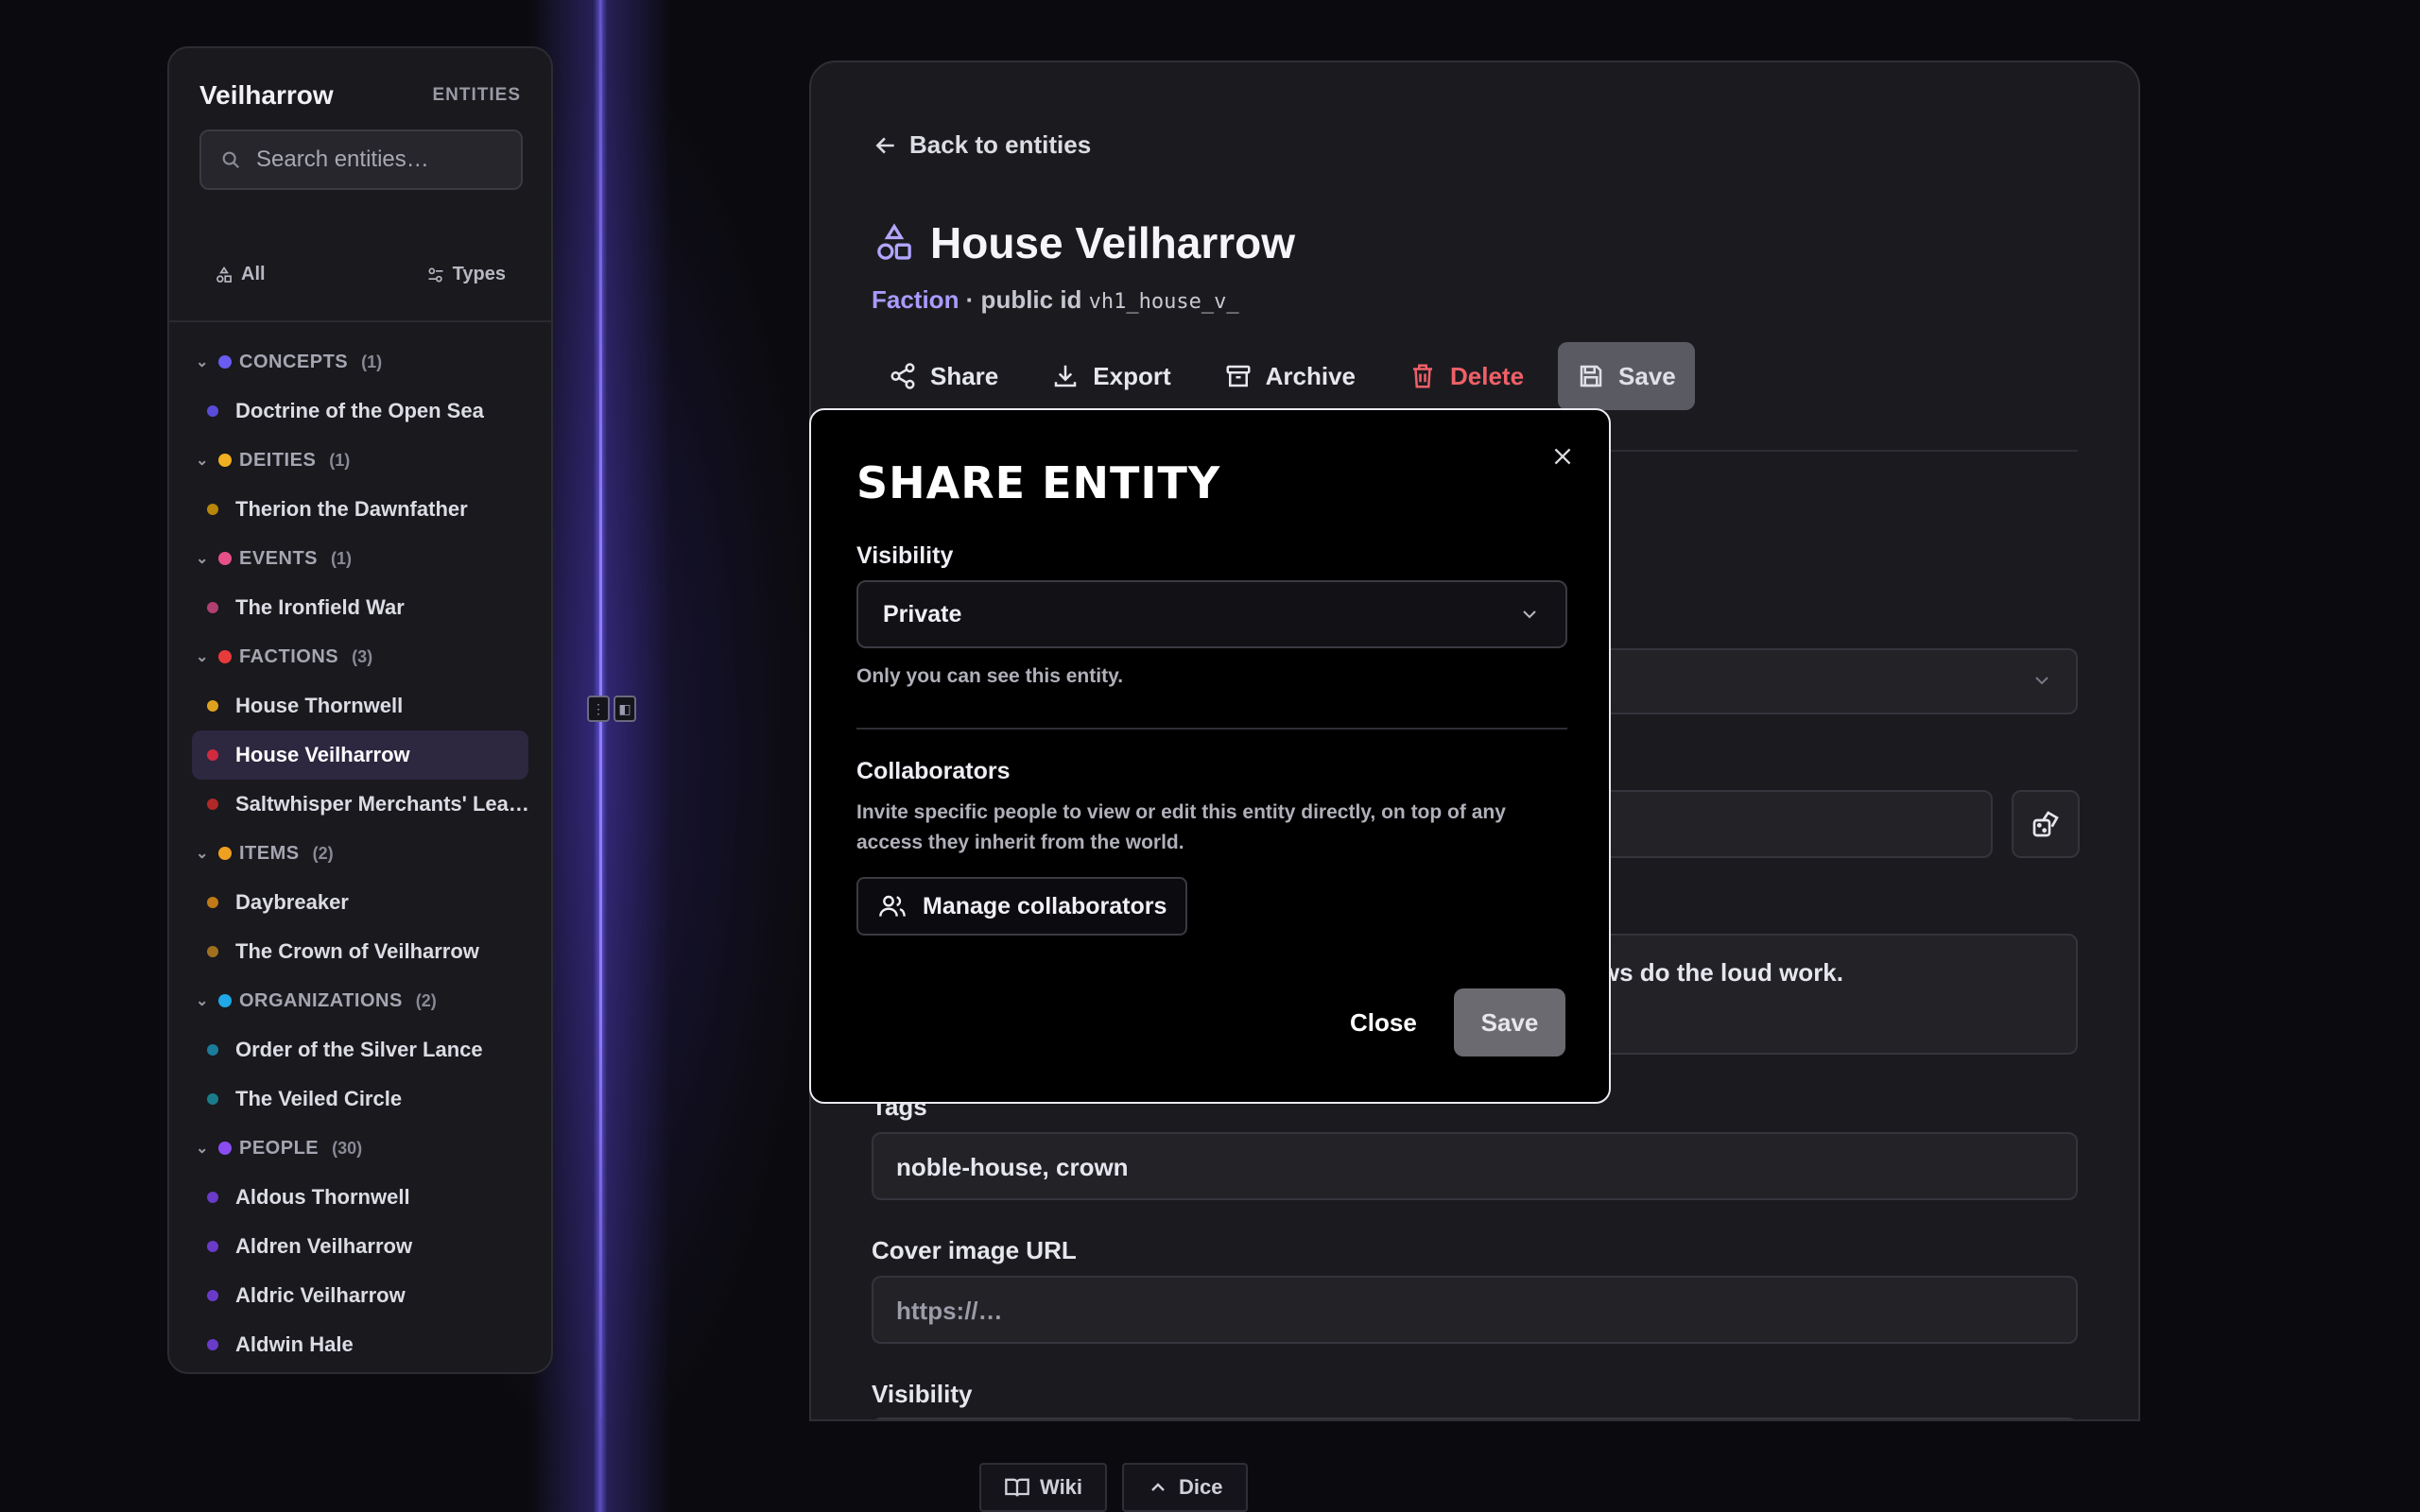 The height and width of the screenshot is (1512, 2420). I want to click on dialog-divider, so click(1211, 729).